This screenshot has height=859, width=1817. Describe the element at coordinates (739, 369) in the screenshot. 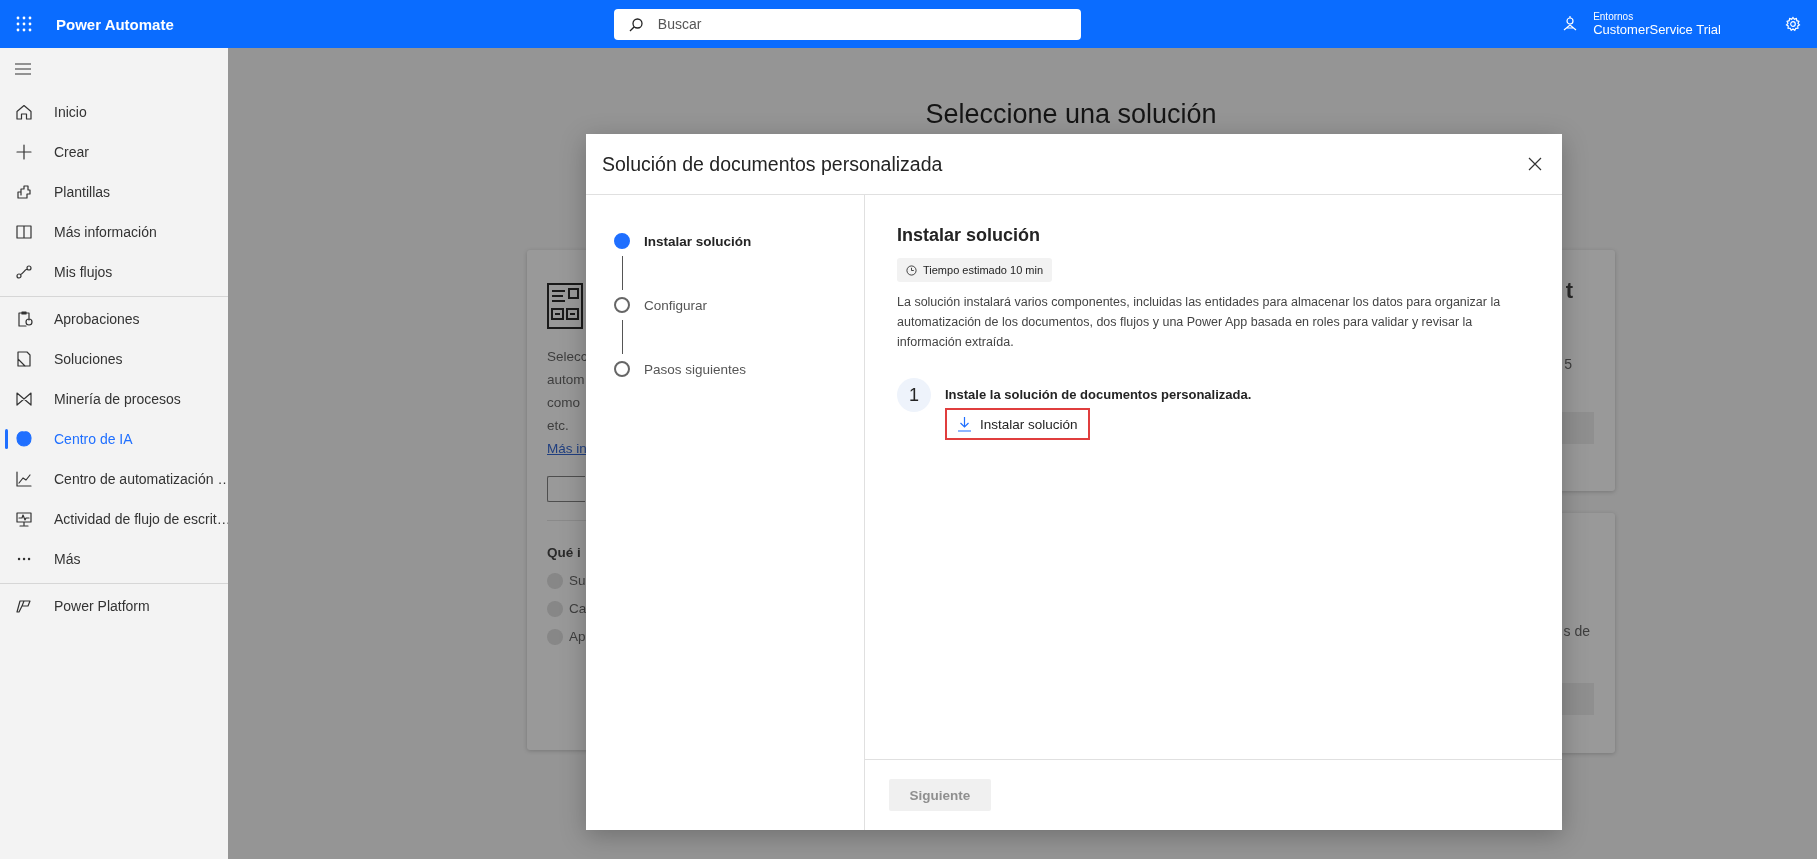

I see `wizard-step: Pasos siguientes` at that location.